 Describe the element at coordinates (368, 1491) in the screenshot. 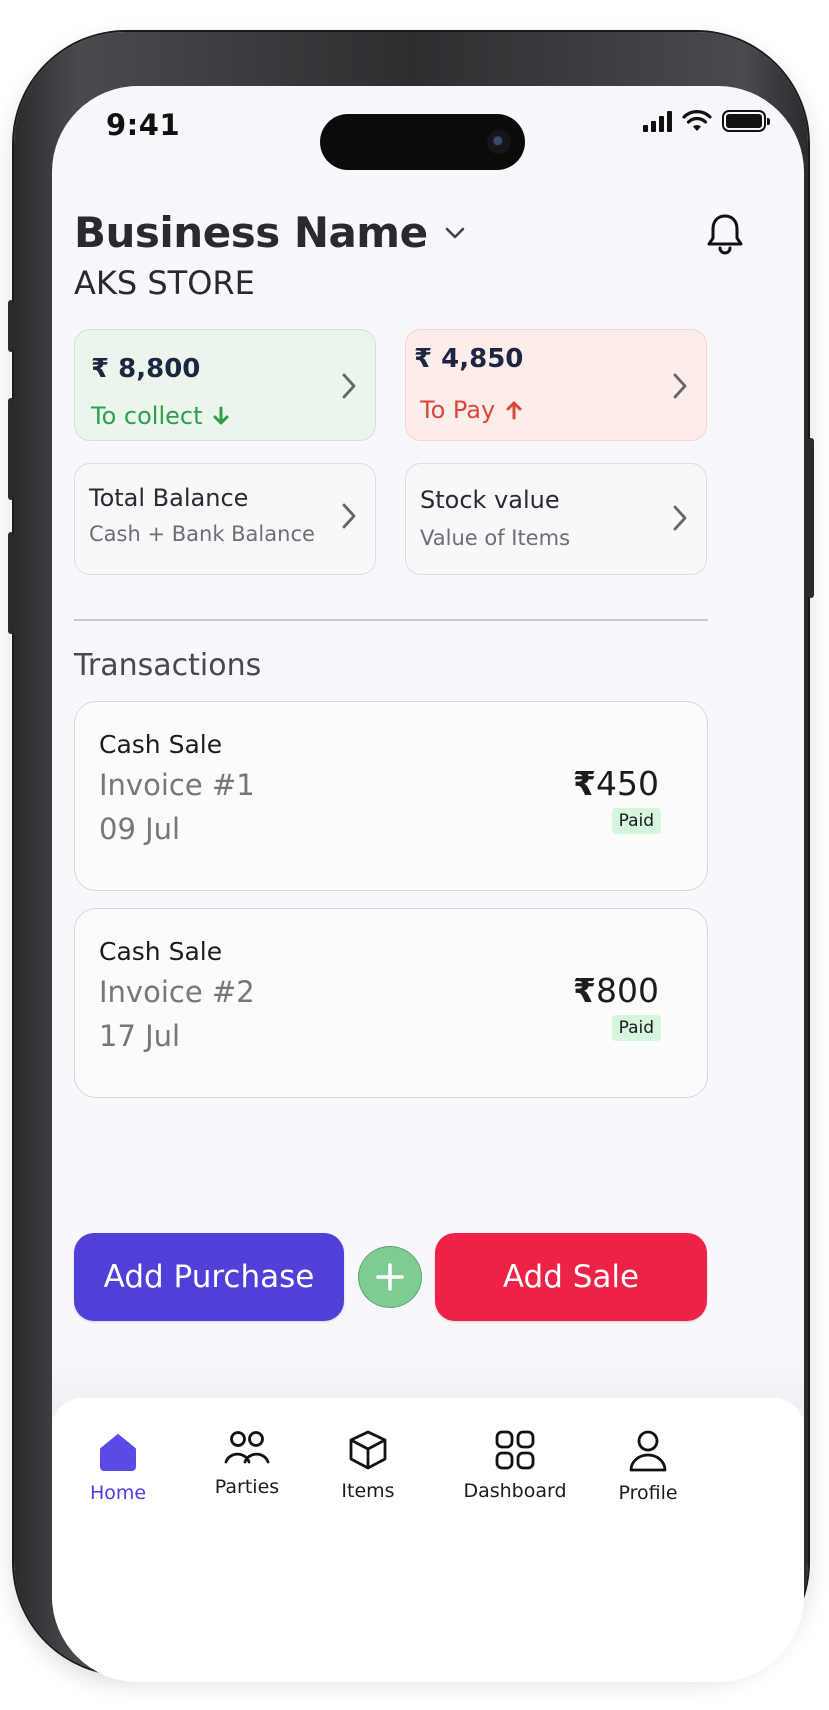

I see `nav-label: Items` at that location.